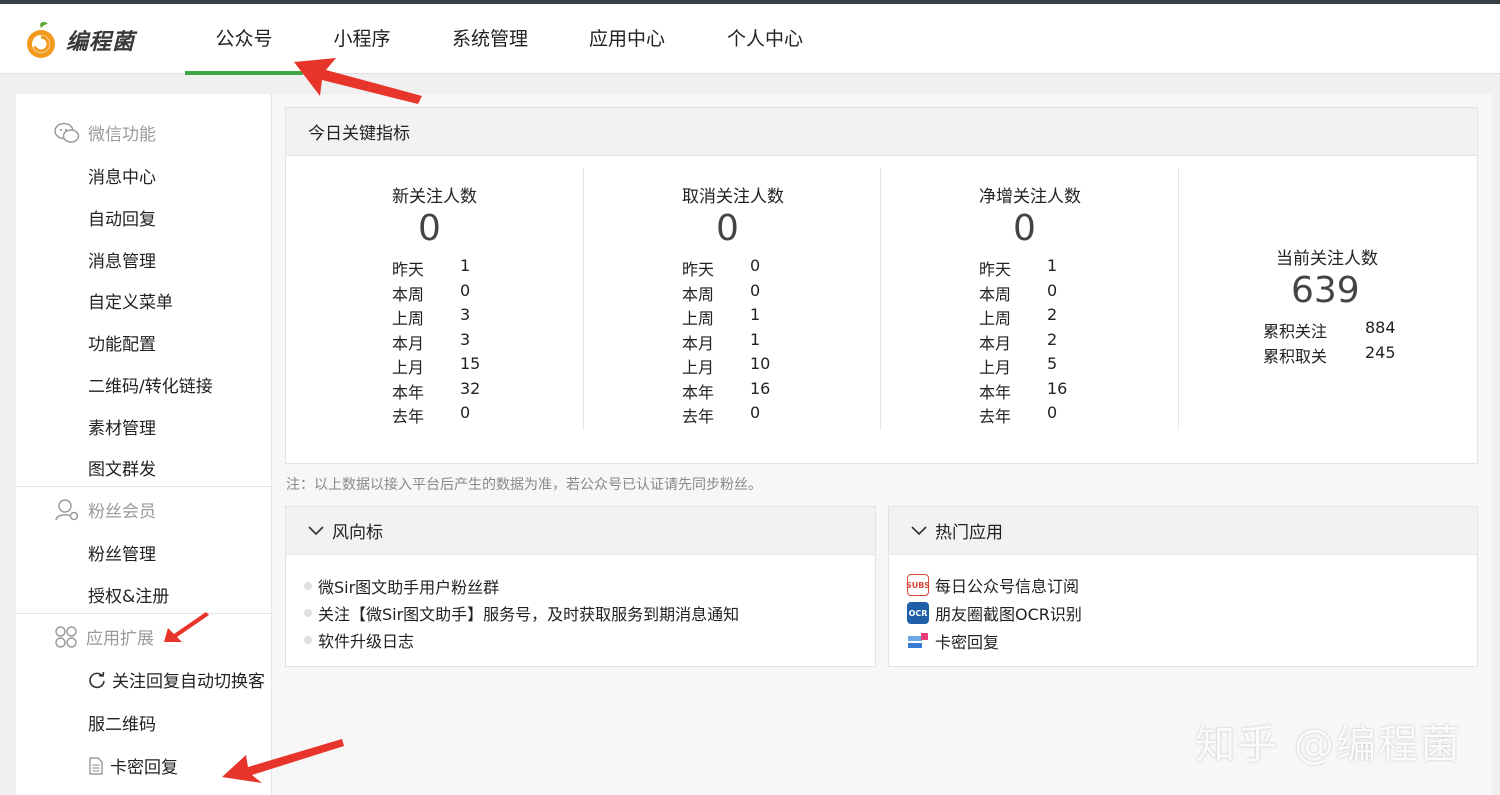  I want to click on vane-panel-title: 风向标, so click(357, 533).